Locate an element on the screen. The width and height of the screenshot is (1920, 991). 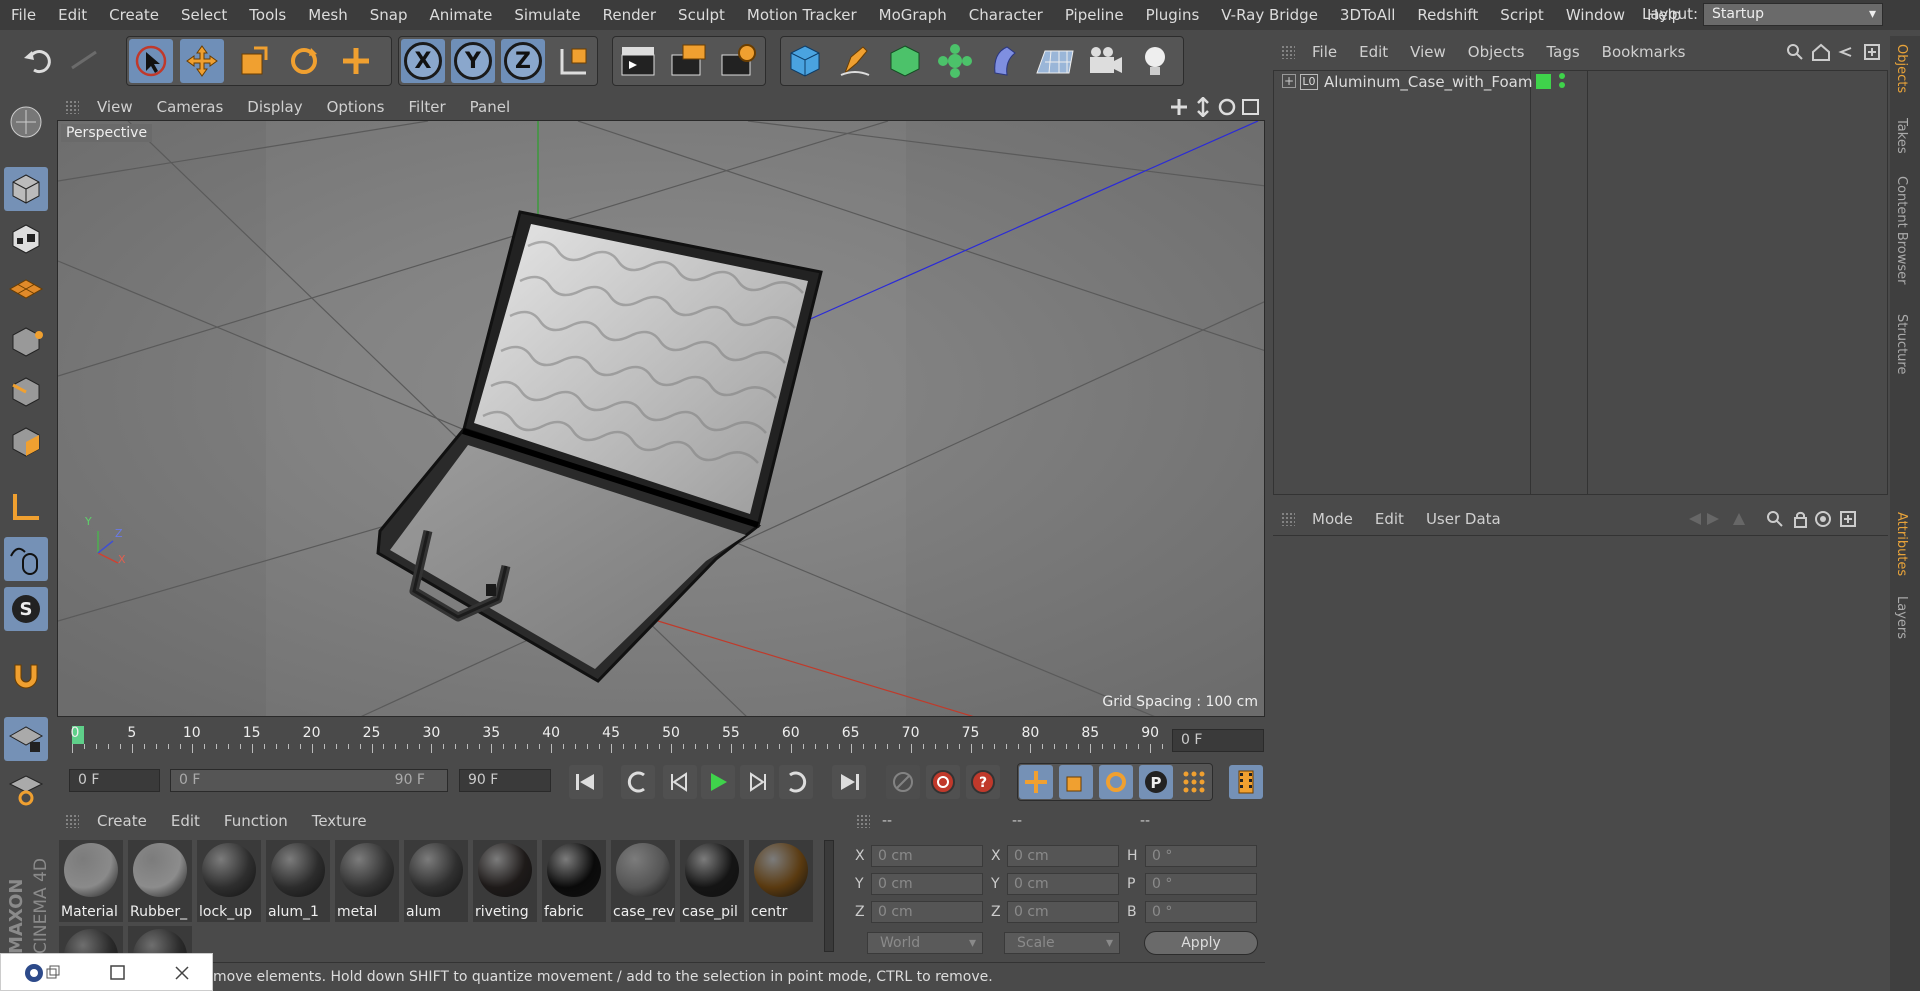
editor-visibility-icon is located at coordinates (1562, 76).